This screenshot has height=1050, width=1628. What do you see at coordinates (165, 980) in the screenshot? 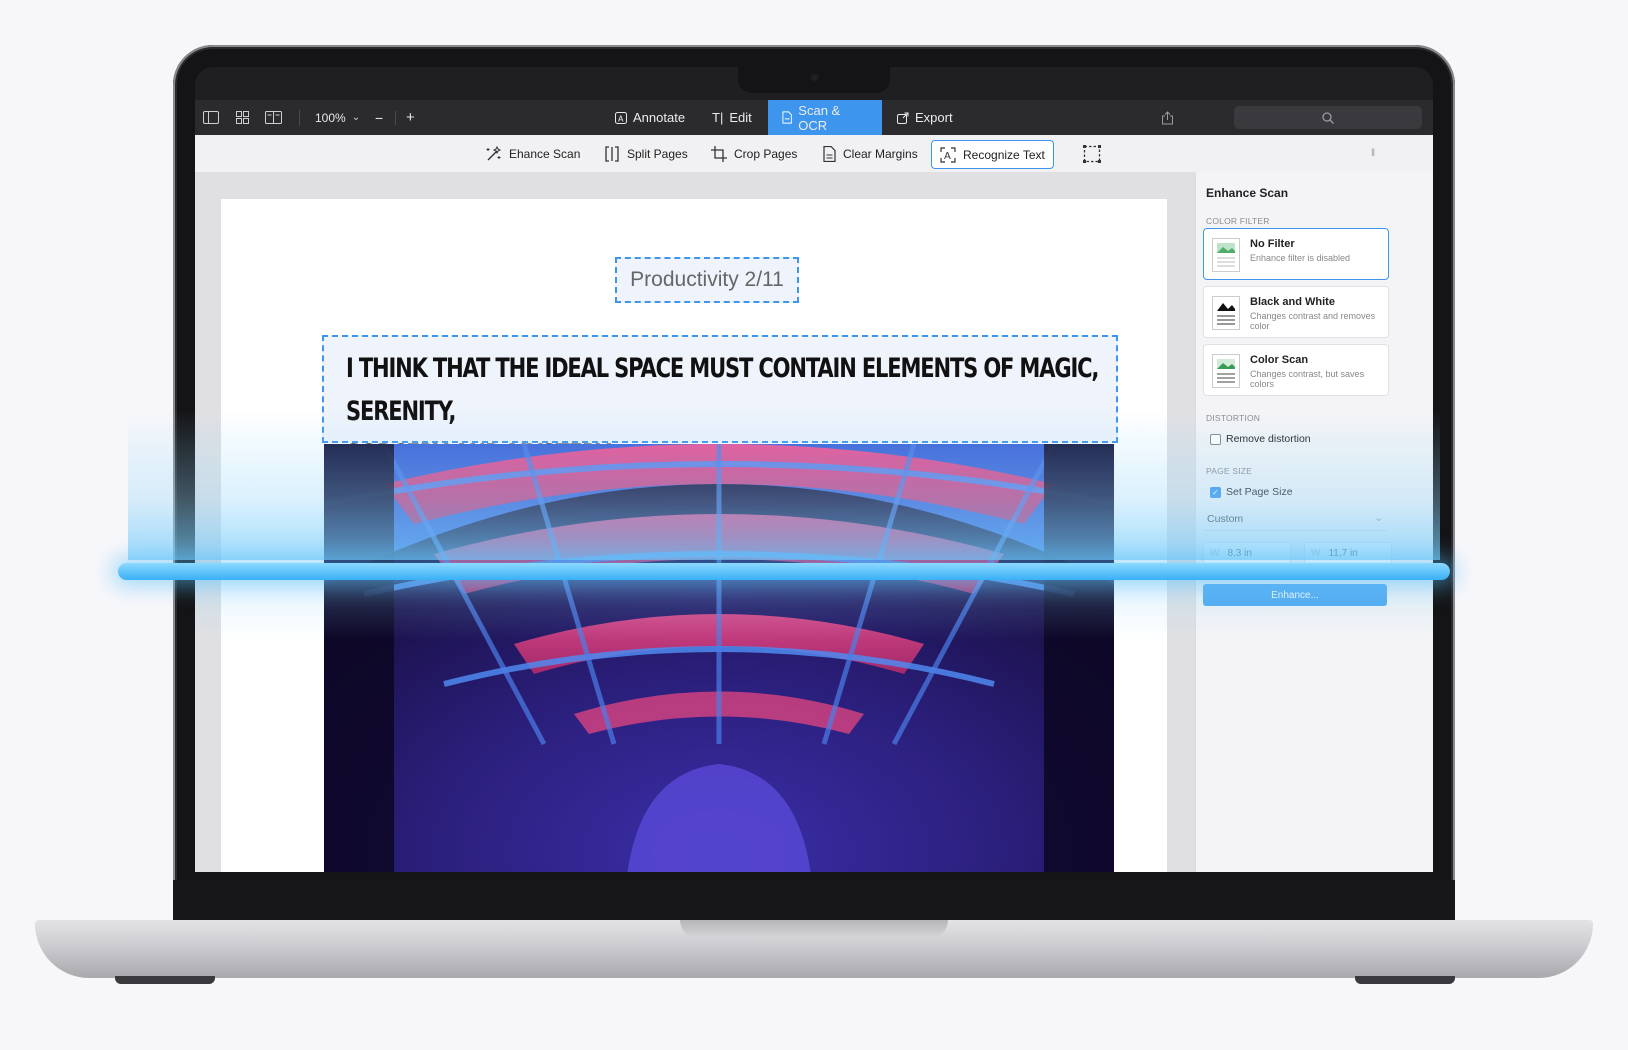
I see `laptop-foot-left` at bounding box center [165, 980].